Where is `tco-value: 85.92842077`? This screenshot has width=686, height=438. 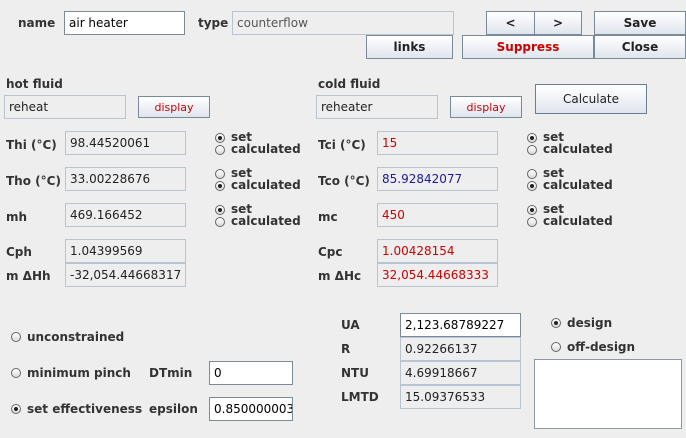
tco-value: 85.92842077 is located at coordinates (437, 179).